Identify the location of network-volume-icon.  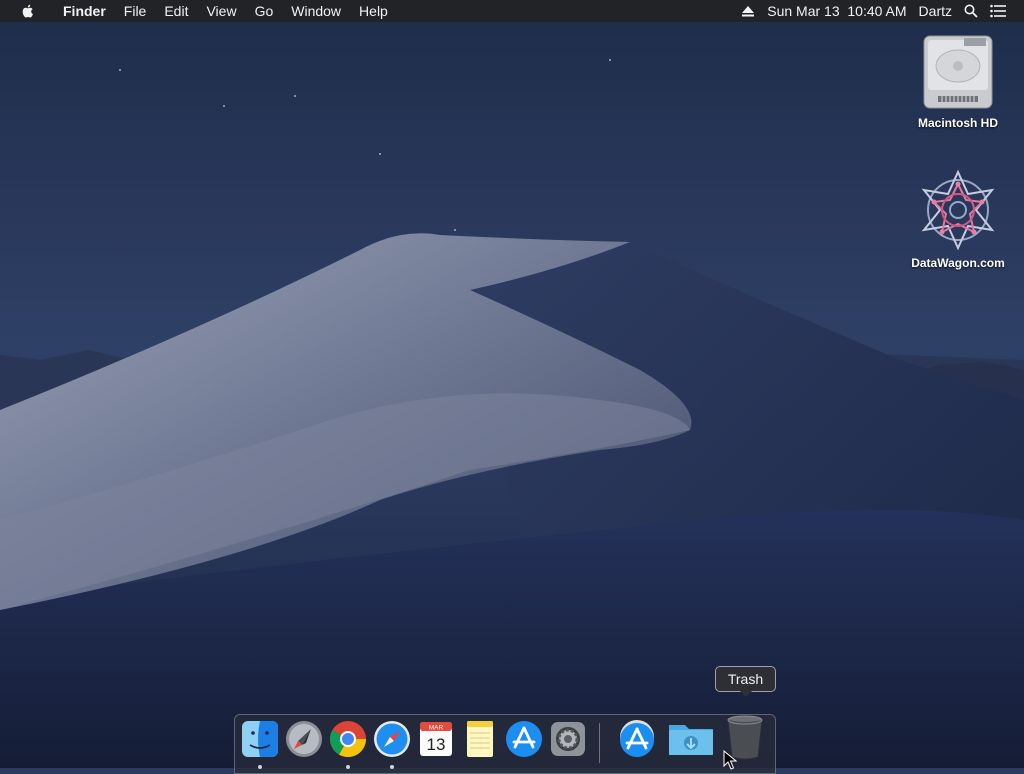
(958, 210).